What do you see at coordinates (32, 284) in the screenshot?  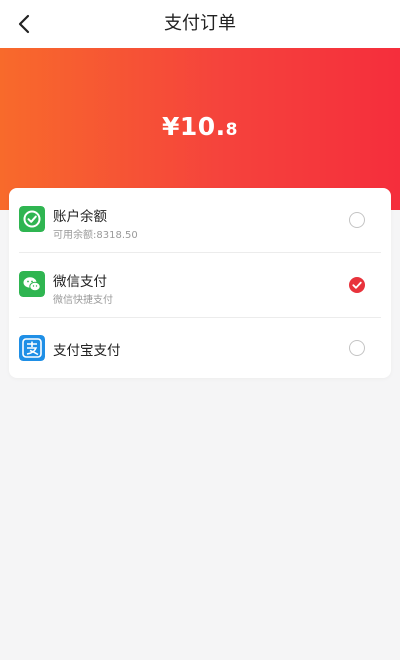 I see `wechat-icon` at bounding box center [32, 284].